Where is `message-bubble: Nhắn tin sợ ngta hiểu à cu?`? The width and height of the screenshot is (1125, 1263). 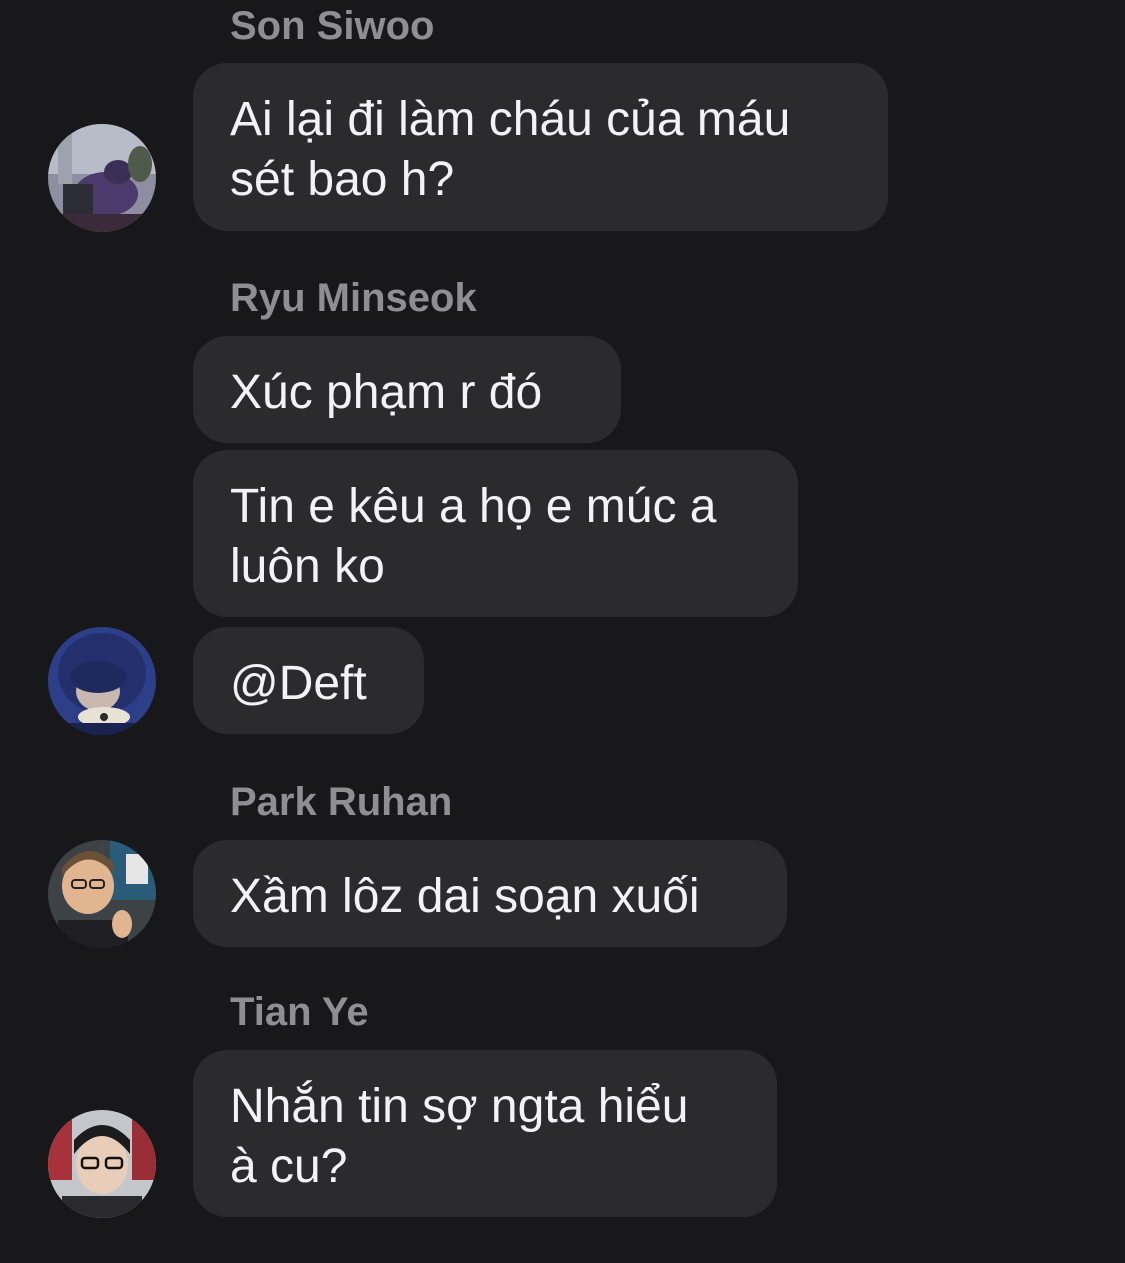 message-bubble: Nhắn tin sợ ngta hiểu à cu? is located at coordinates (485, 1133).